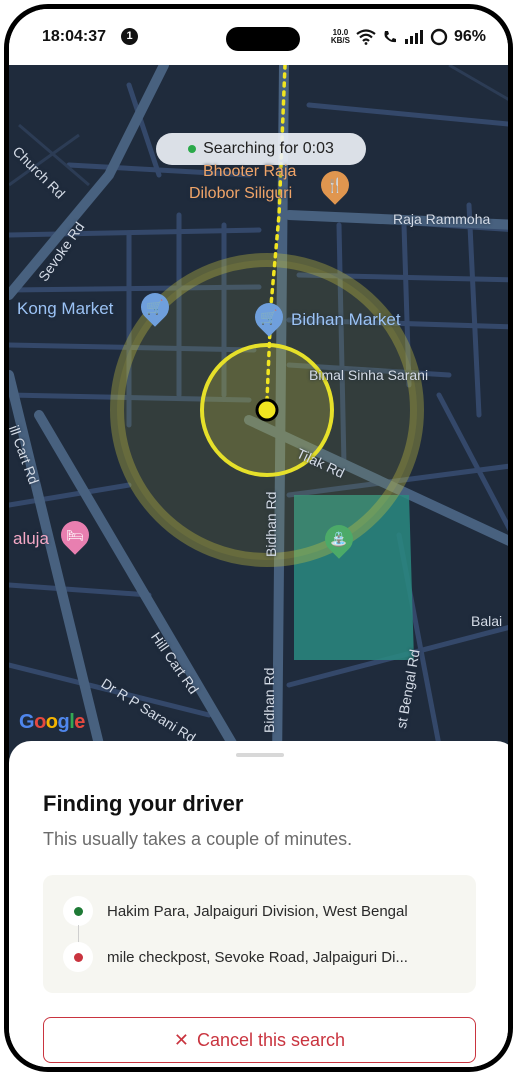 Image resolution: width=521 pixels, height=1080 pixels. Describe the element at coordinates (250, 171) in the screenshot. I see `map-label-bhooter-raja: Bhooter Raja` at that location.